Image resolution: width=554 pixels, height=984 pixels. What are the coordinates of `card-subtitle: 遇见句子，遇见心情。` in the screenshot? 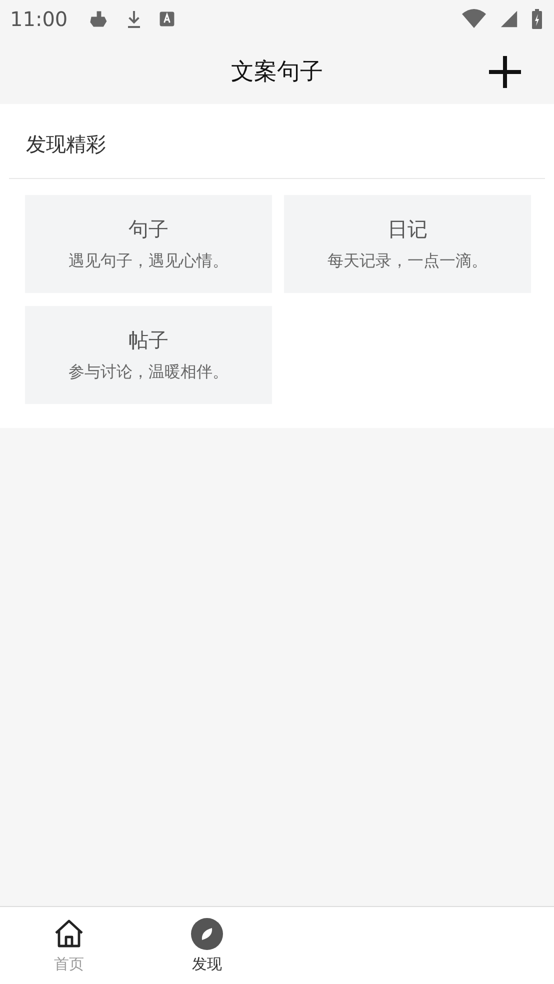 It's located at (148, 261).